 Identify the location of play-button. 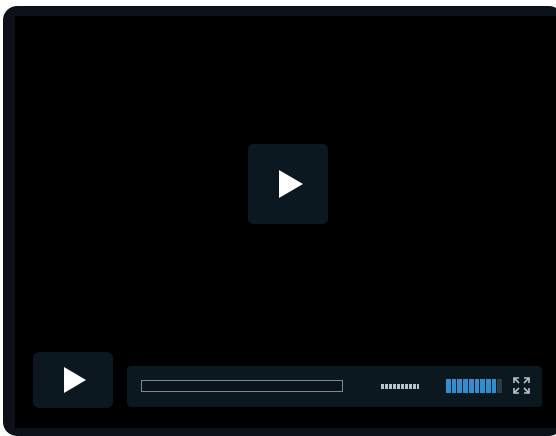
(73, 380).